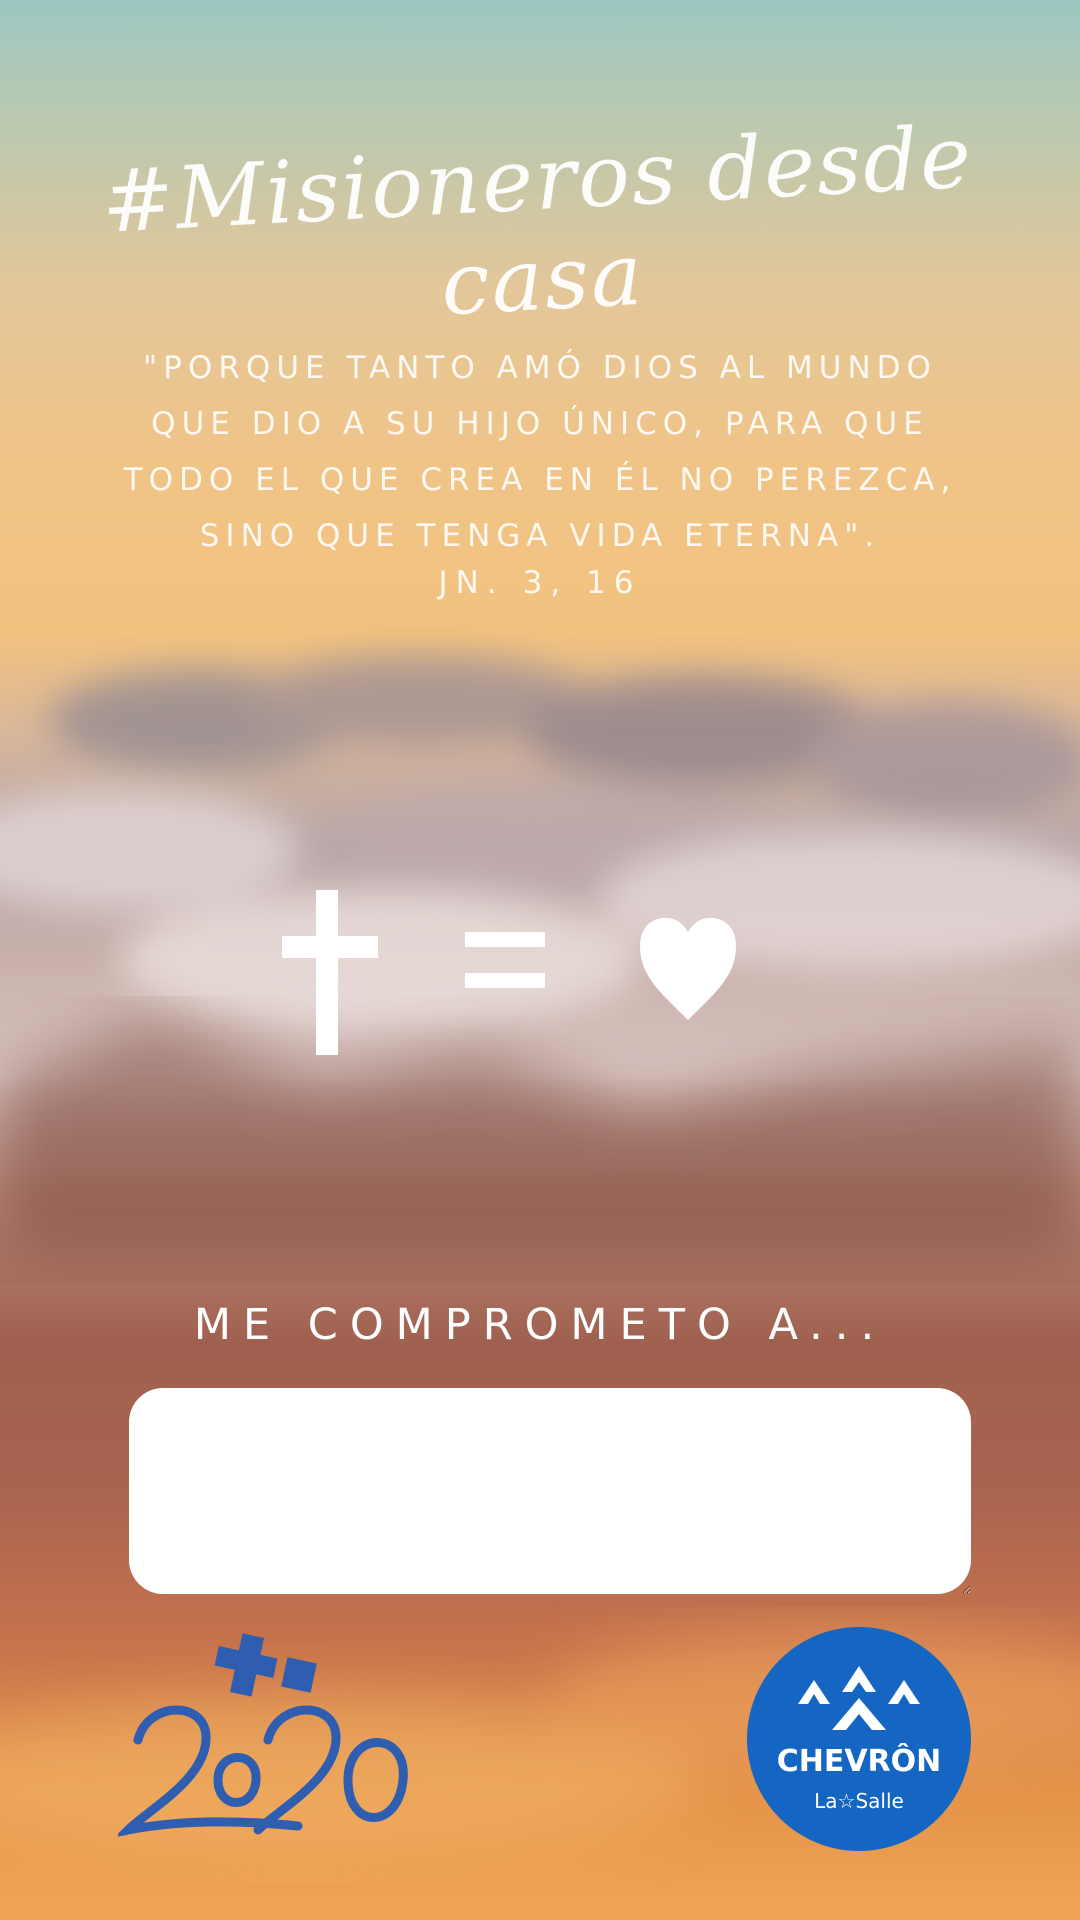 The width and height of the screenshot is (1080, 1920). What do you see at coordinates (540, 368) in the screenshot?
I see `verse-line: "PORQUE TANTO AMÓ DIOS AL MUNDO` at bounding box center [540, 368].